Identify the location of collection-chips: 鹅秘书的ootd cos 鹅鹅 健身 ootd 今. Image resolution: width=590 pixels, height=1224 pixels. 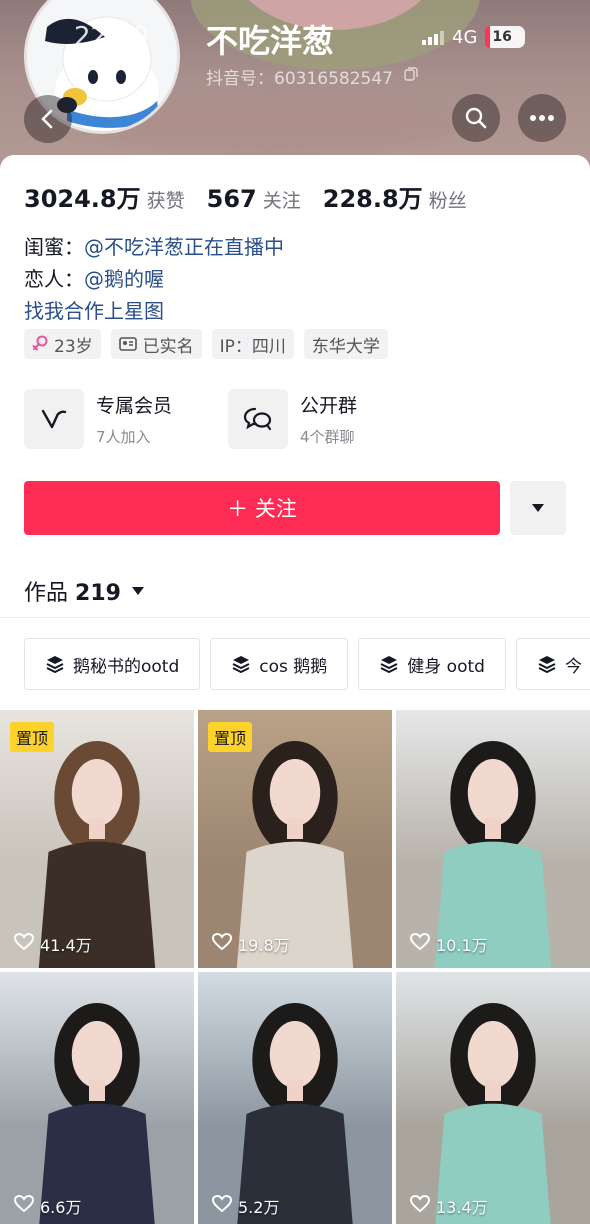
(307, 664).